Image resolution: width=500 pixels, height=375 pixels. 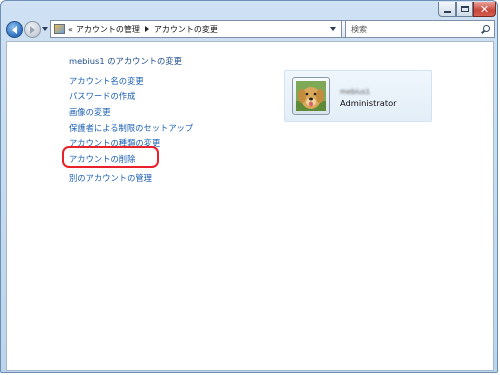 I want to click on delete-account-highlight, so click(x=110, y=157).